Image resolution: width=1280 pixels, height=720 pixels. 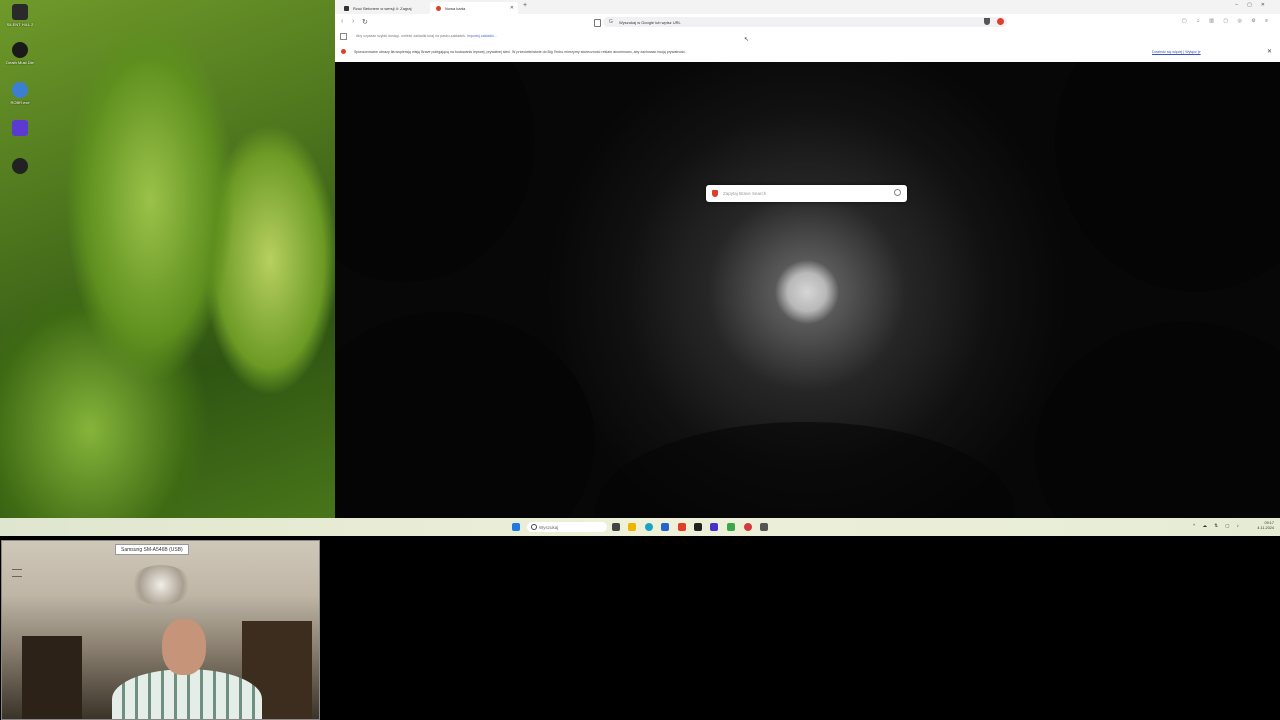 I want to click on desktop-icon-label: SILENT HILL 2, so click(x=20, y=24).